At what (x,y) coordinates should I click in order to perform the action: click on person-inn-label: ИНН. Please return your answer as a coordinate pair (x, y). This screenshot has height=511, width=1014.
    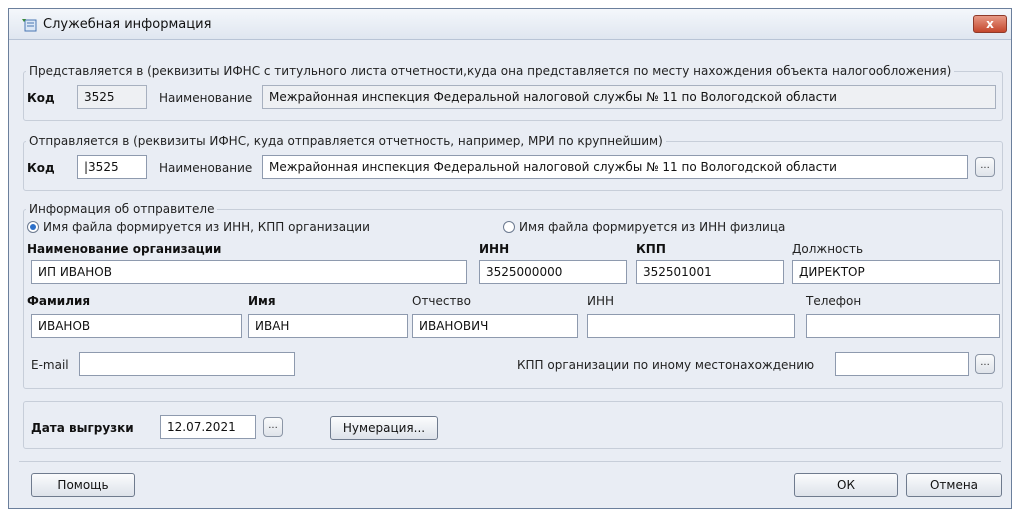
    Looking at the image, I should click on (601, 301).